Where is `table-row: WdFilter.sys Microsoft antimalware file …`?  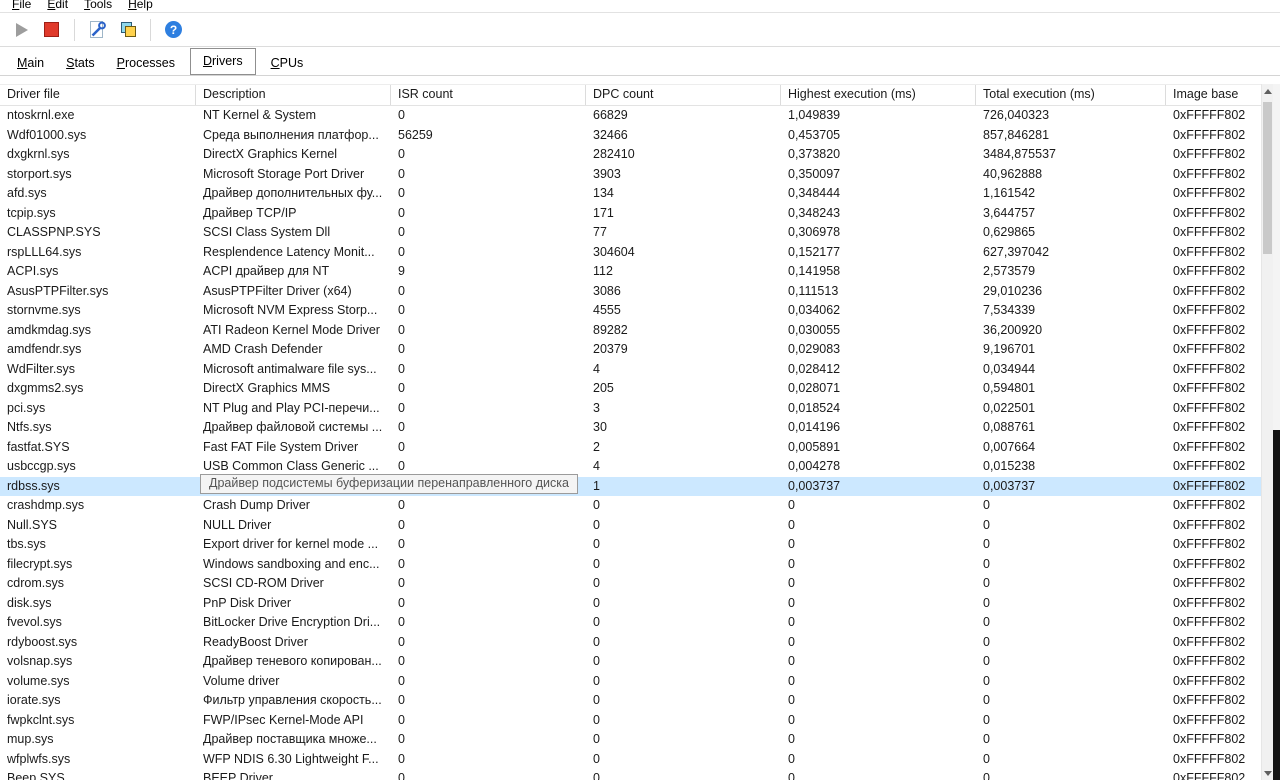 table-row: WdFilter.sys Microsoft antimalware file … is located at coordinates (631, 370).